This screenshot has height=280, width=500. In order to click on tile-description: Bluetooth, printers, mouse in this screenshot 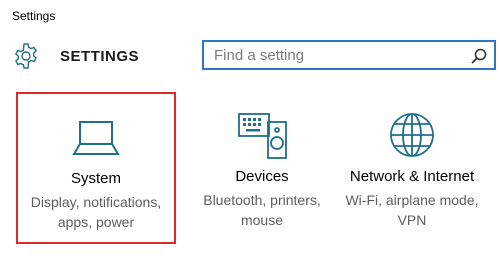, I will do `click(262, 210)`.